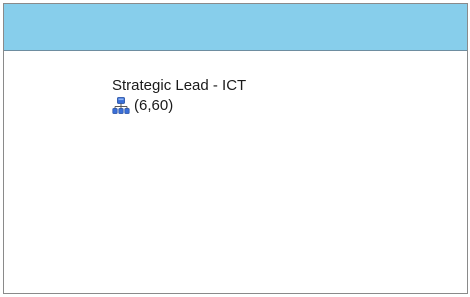 This screenshot has height=297, width=470. What do you see at coordinates (121, 106) in the screenshot?
I see `org-chart-icon` at bounding box center [121, 106].